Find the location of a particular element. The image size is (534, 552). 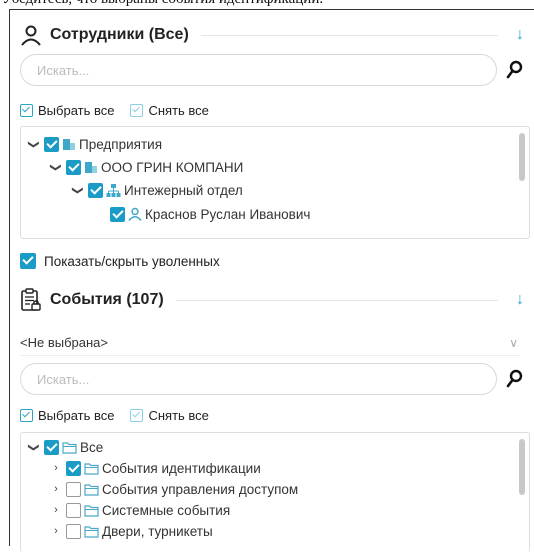

employees-header: Сотрудники (Все) ↓ is located at coordinates (275, 35).